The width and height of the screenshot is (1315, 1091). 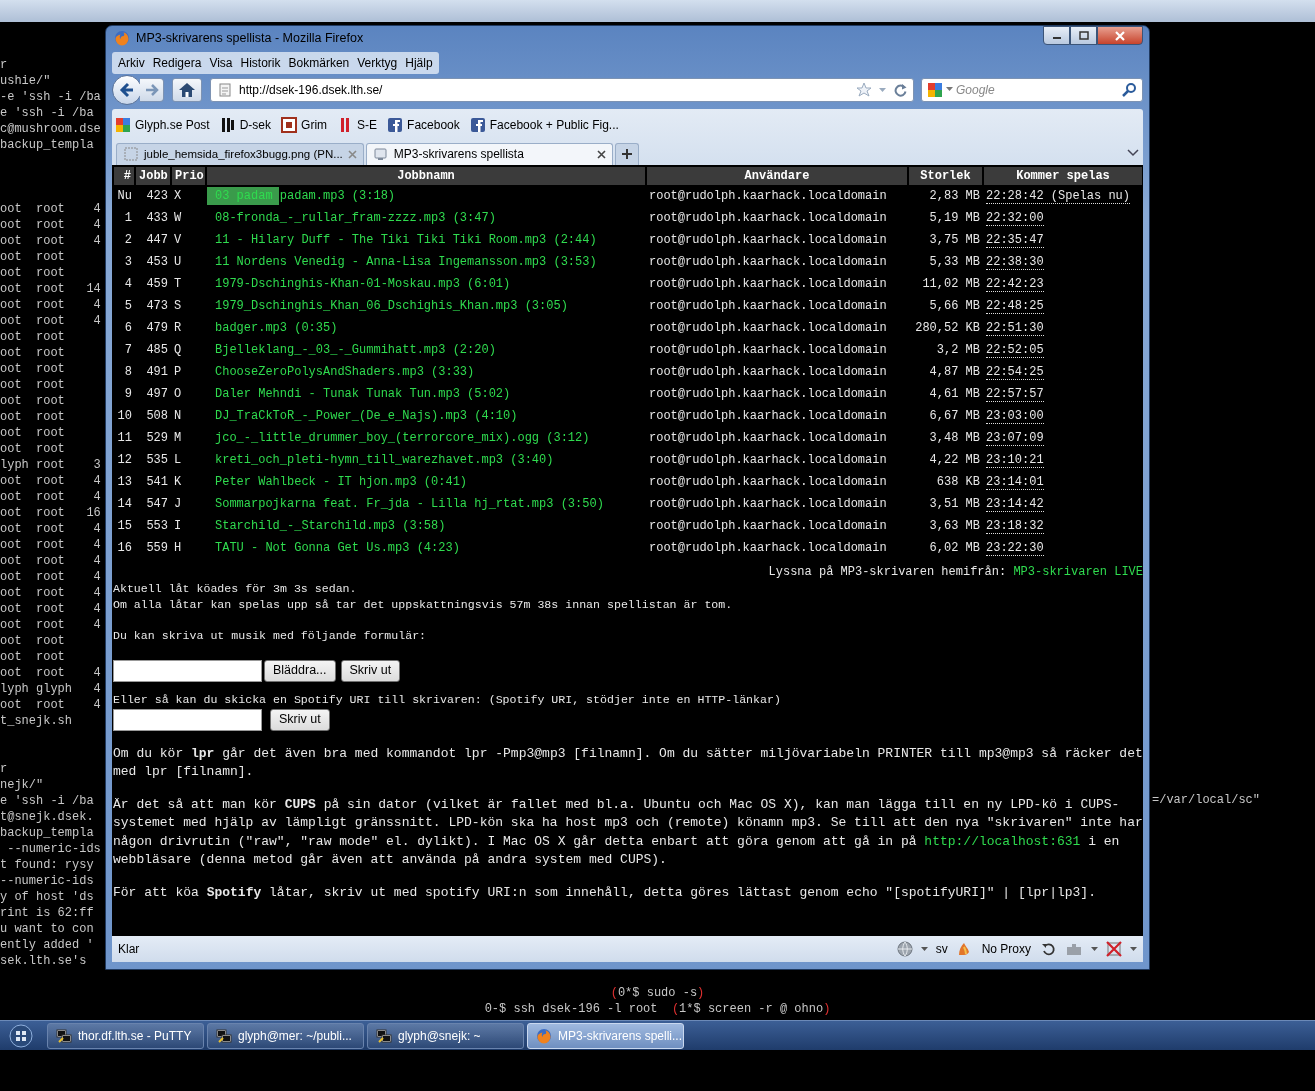 What do you see at coordinates (221, 62) in the screenshot?
I see `menu-item: Visa` at bounding box center [221, 62].